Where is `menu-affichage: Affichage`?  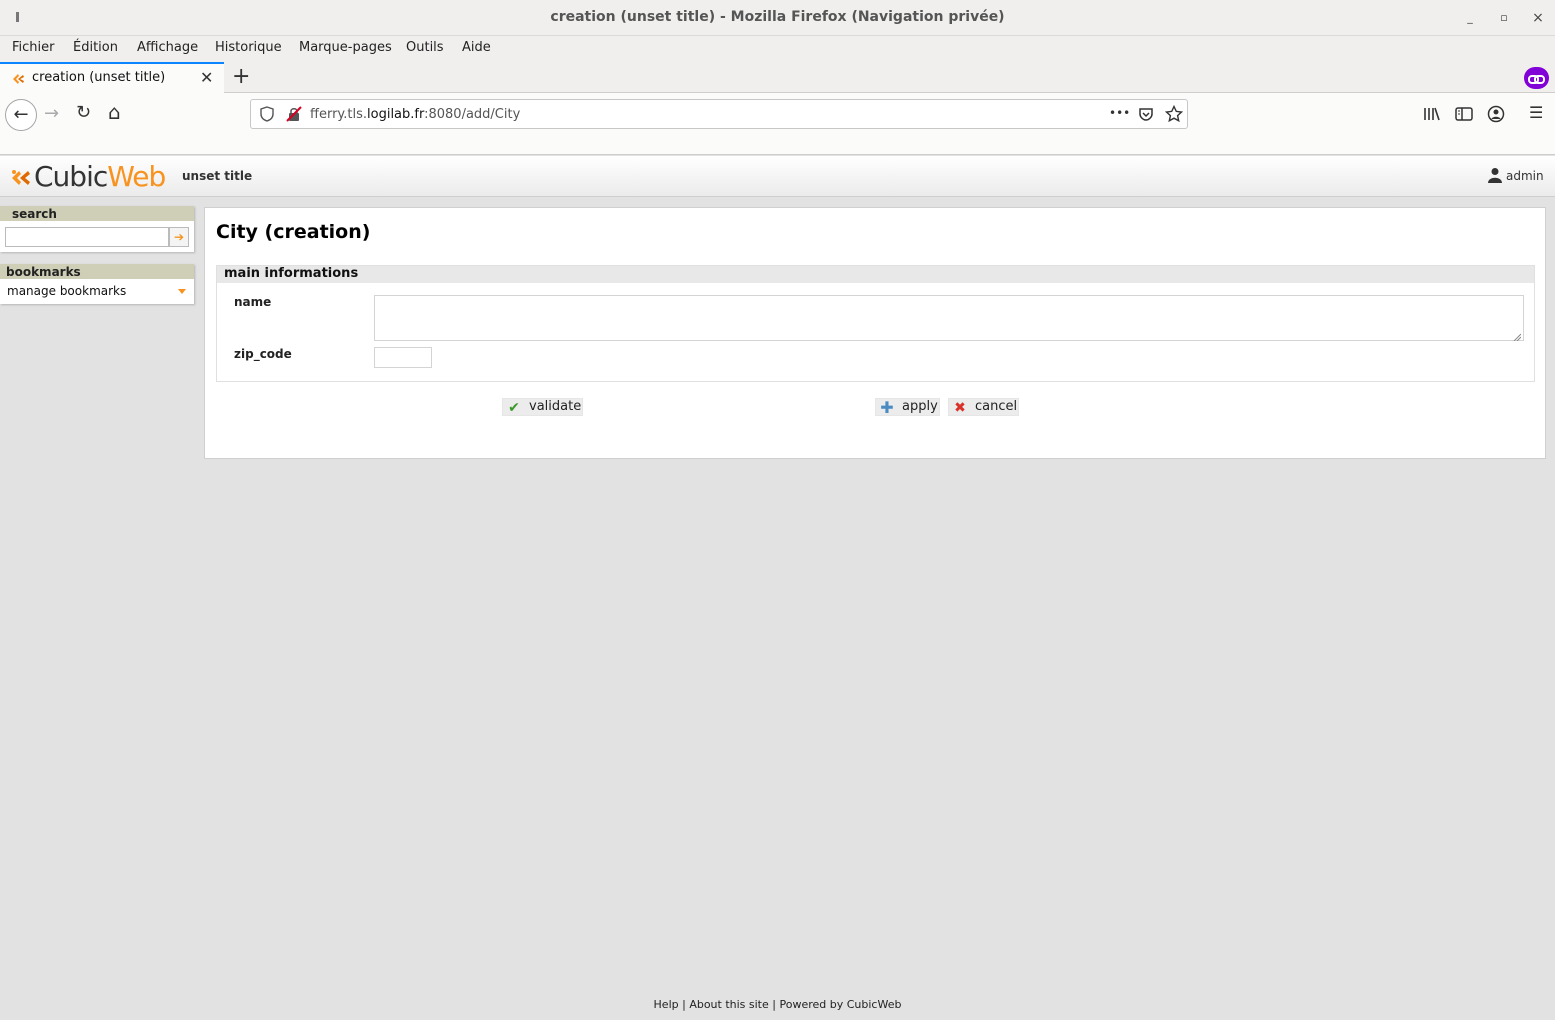 menu-affichage: Affichage is located at coordinates (167, 47).